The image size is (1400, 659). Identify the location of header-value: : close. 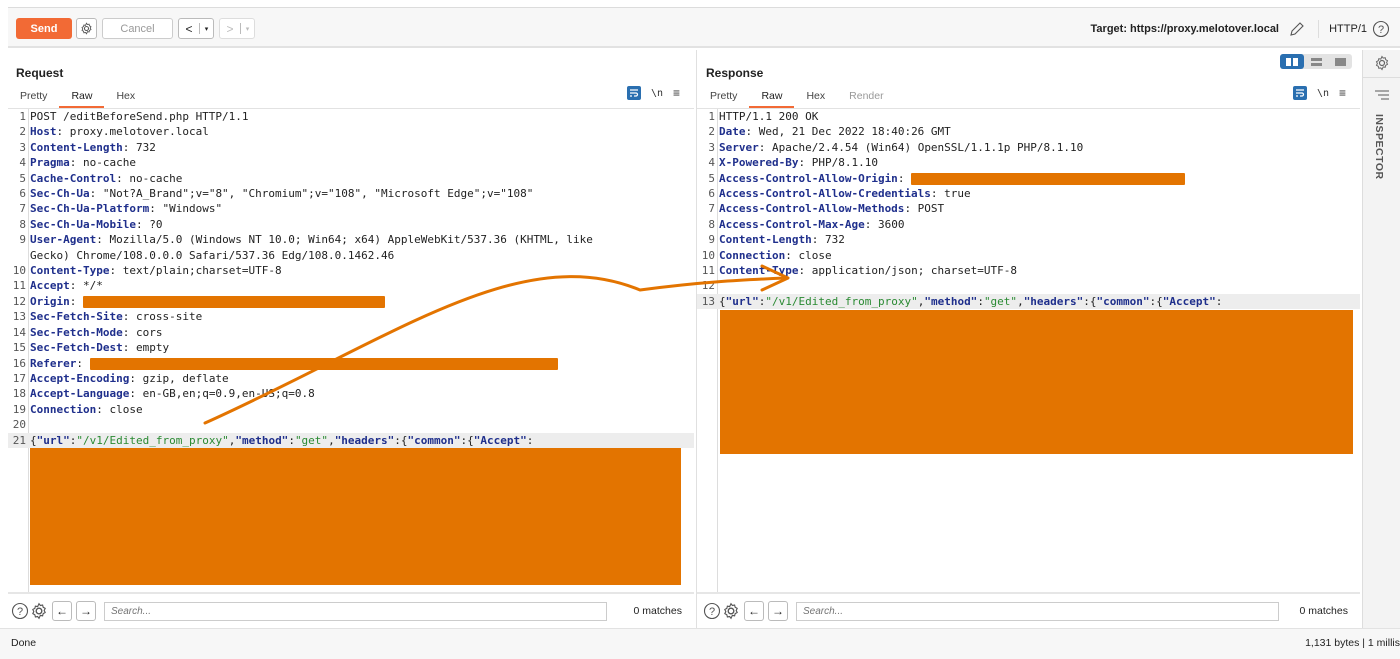
(119, 409).